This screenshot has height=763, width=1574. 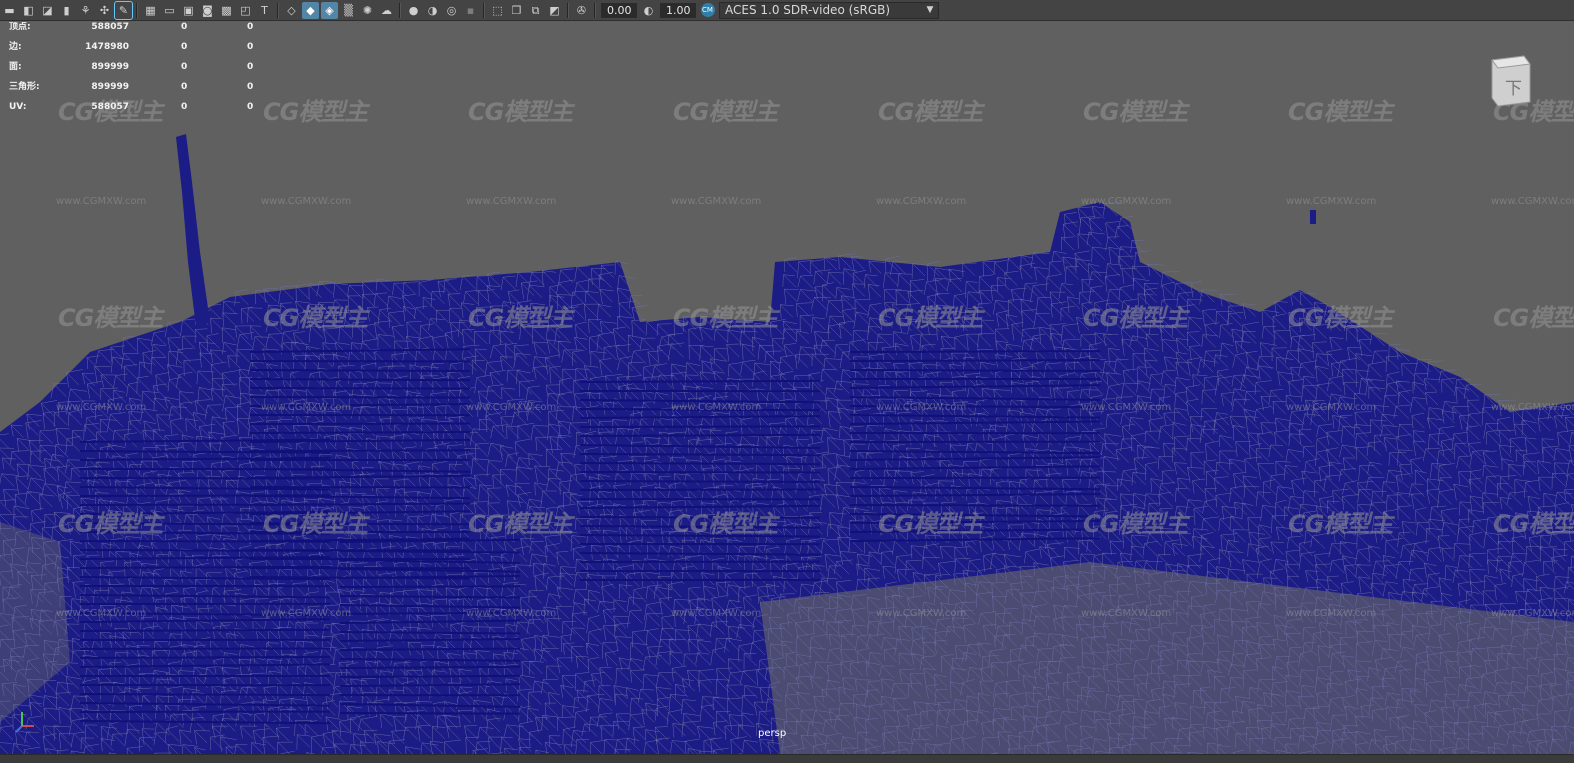 I want to click on view-cube-label: 下, so click(x=1513, y=89).